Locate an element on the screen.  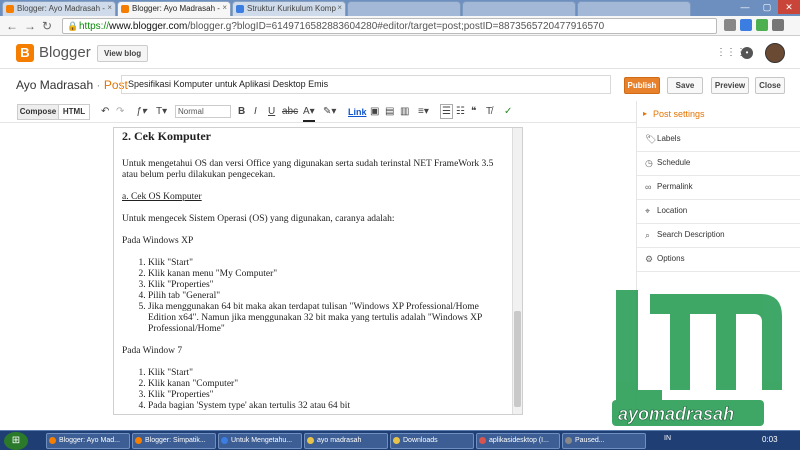
blogger-favicon-icon is located at coordinates (125, 9).